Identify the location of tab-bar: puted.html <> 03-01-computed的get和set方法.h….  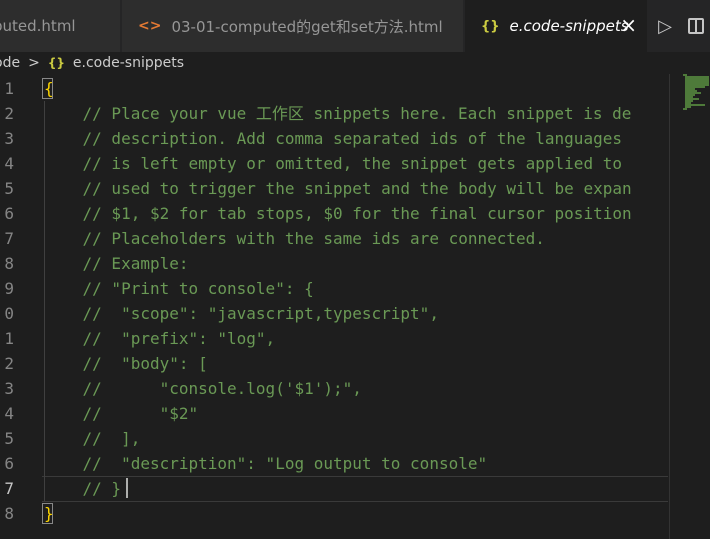
(355, 26).